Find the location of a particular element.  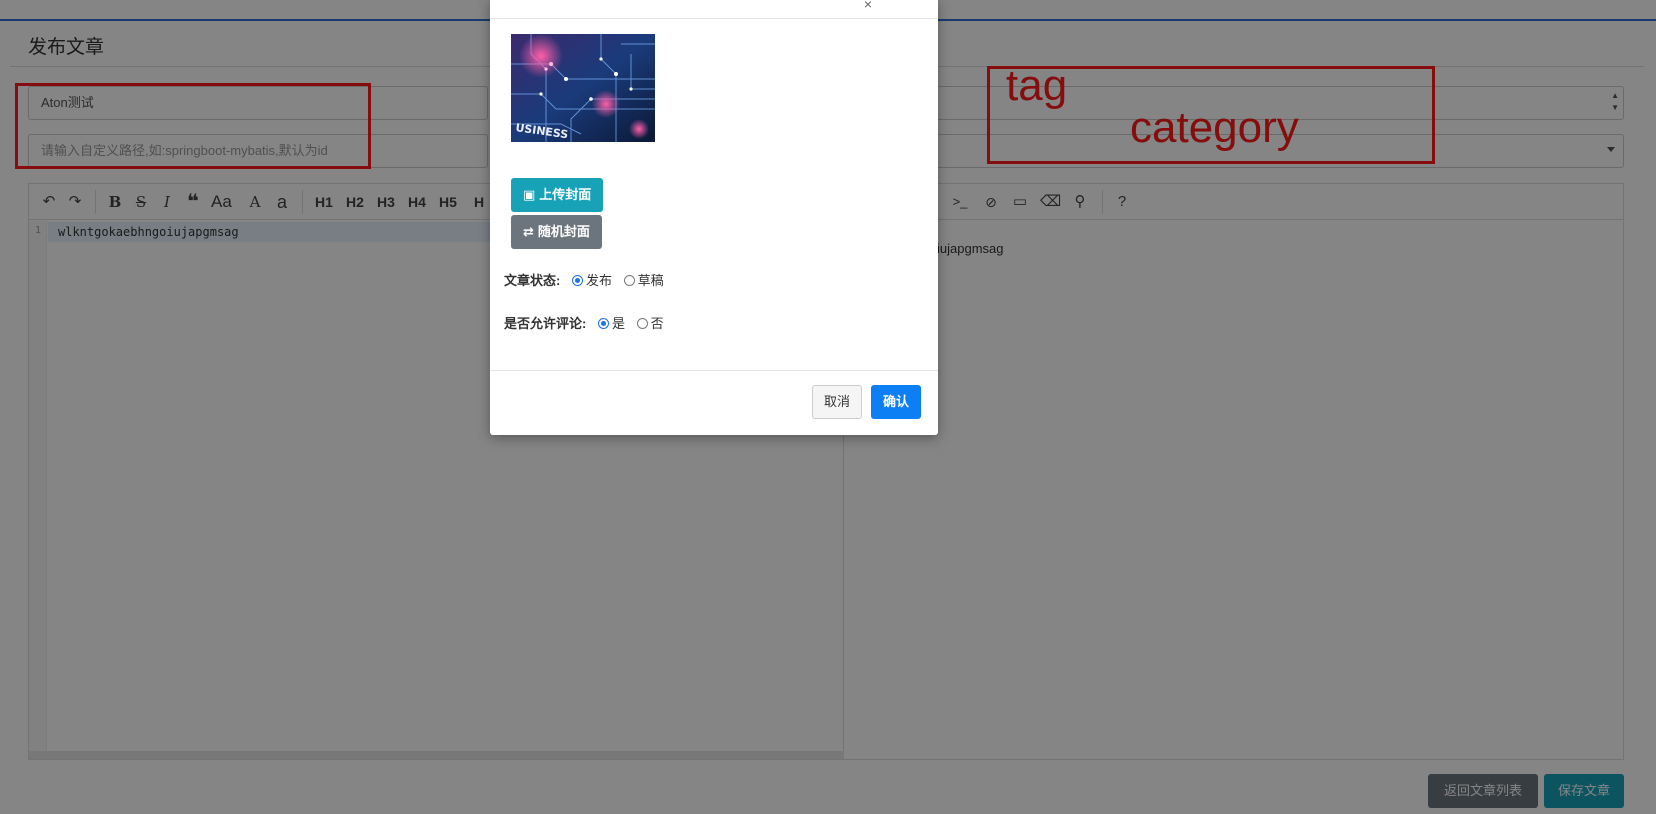

article-status-row: 文章状态: 发布 草稿 is located at coordinates (587, 279).